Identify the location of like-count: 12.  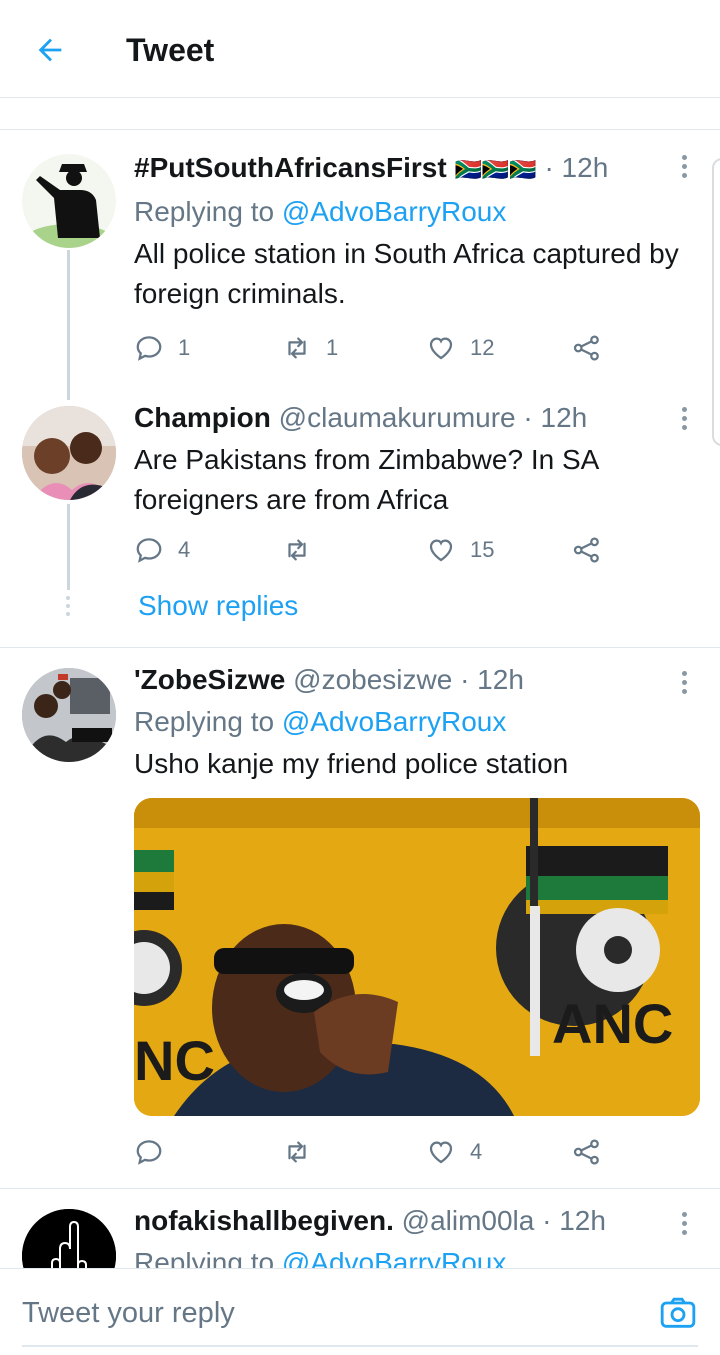
(482, 347).